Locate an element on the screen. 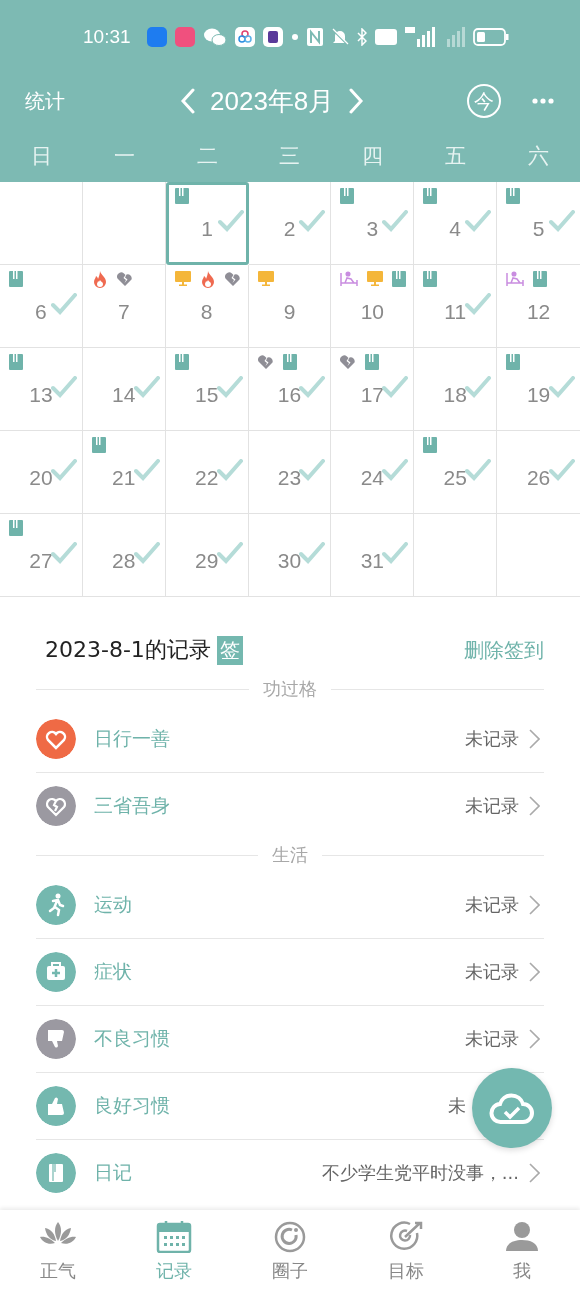 The width and height of the screenshot is (580, 1289). tab: 正气 is located at coordinates (58, 1249).